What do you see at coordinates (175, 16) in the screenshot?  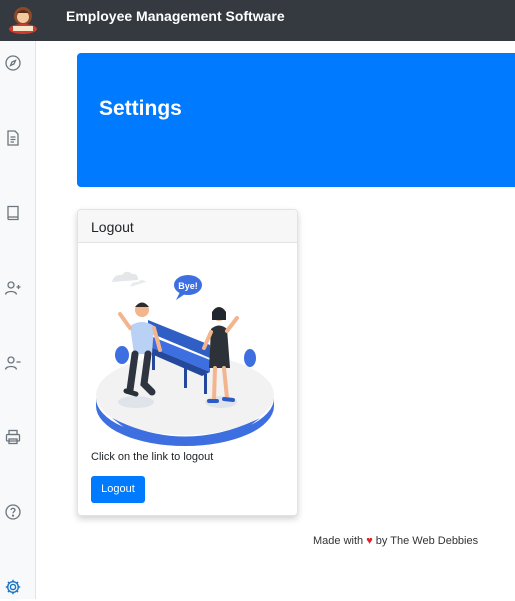 I see `app-title: Employee Management Software` at bounding box center [175, 16].